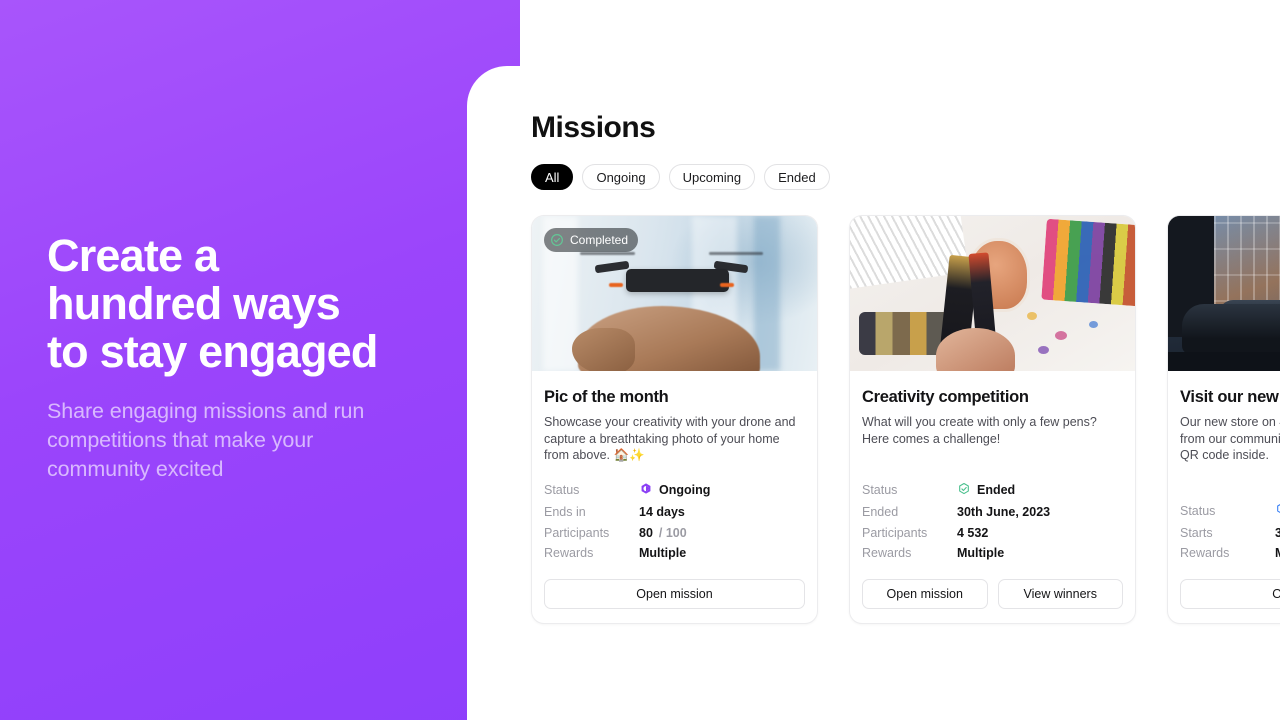 Image resolution: width=1280 pixels, height=720 pixels. What do you see at coordinates (1230, 397) in the screenshot?
I see `mission-title: Visit our new store` at bounding box center [1230, 397].